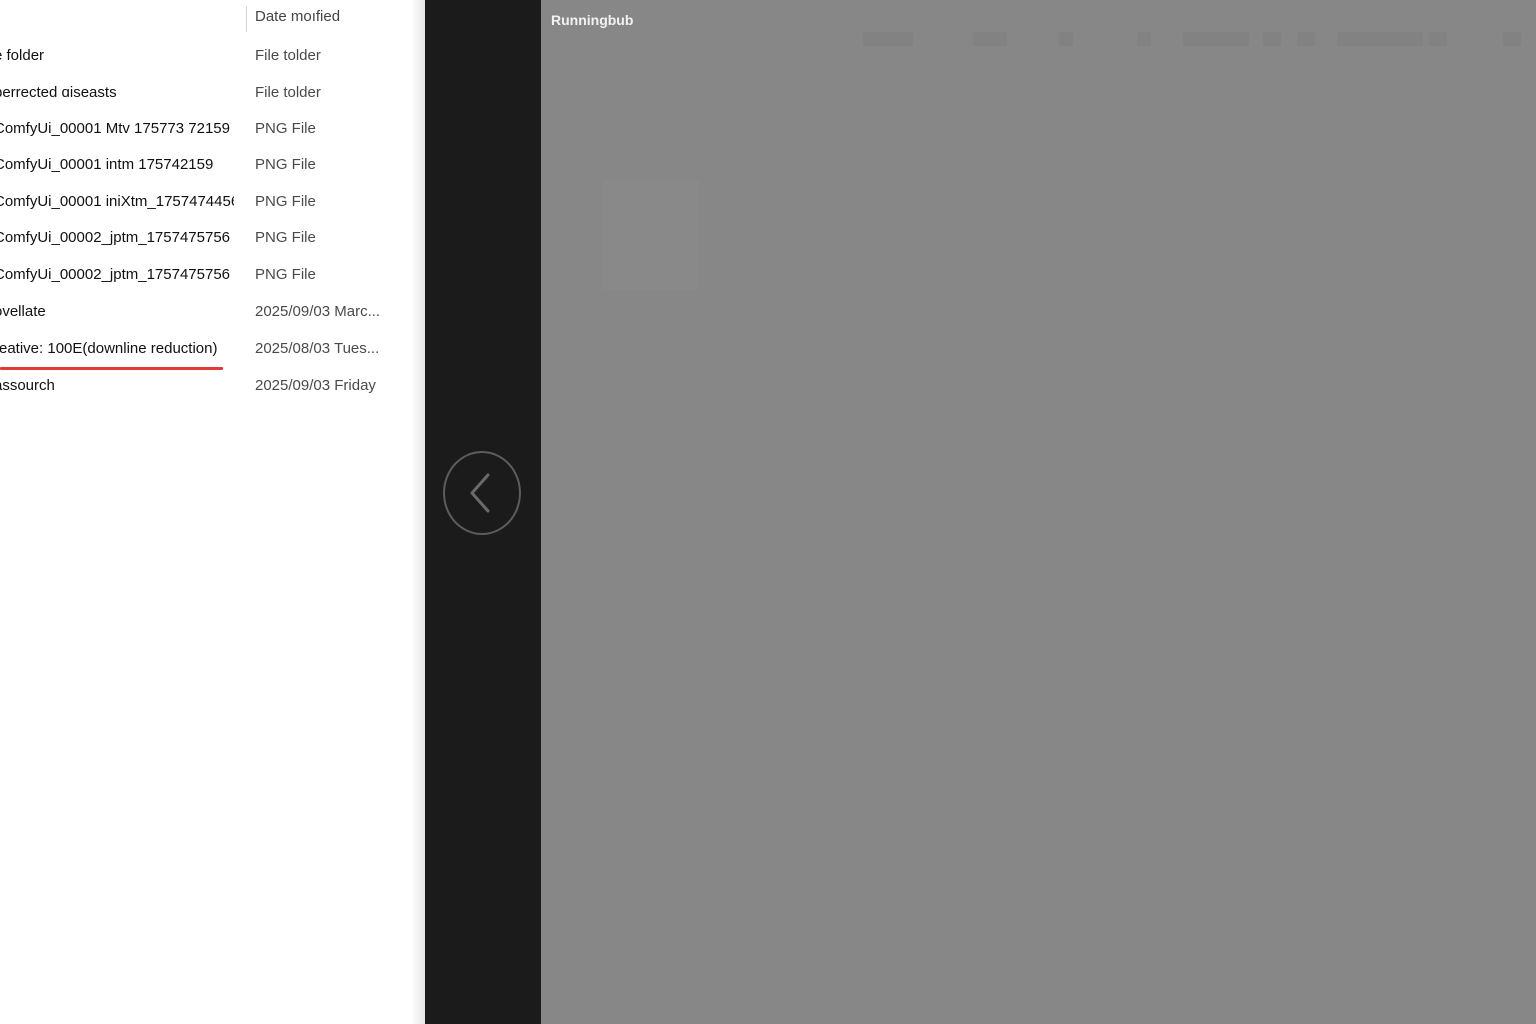  Describe the element at coordinates (22, 55) in the screenshot. I see `file-name: e folder` at that location.